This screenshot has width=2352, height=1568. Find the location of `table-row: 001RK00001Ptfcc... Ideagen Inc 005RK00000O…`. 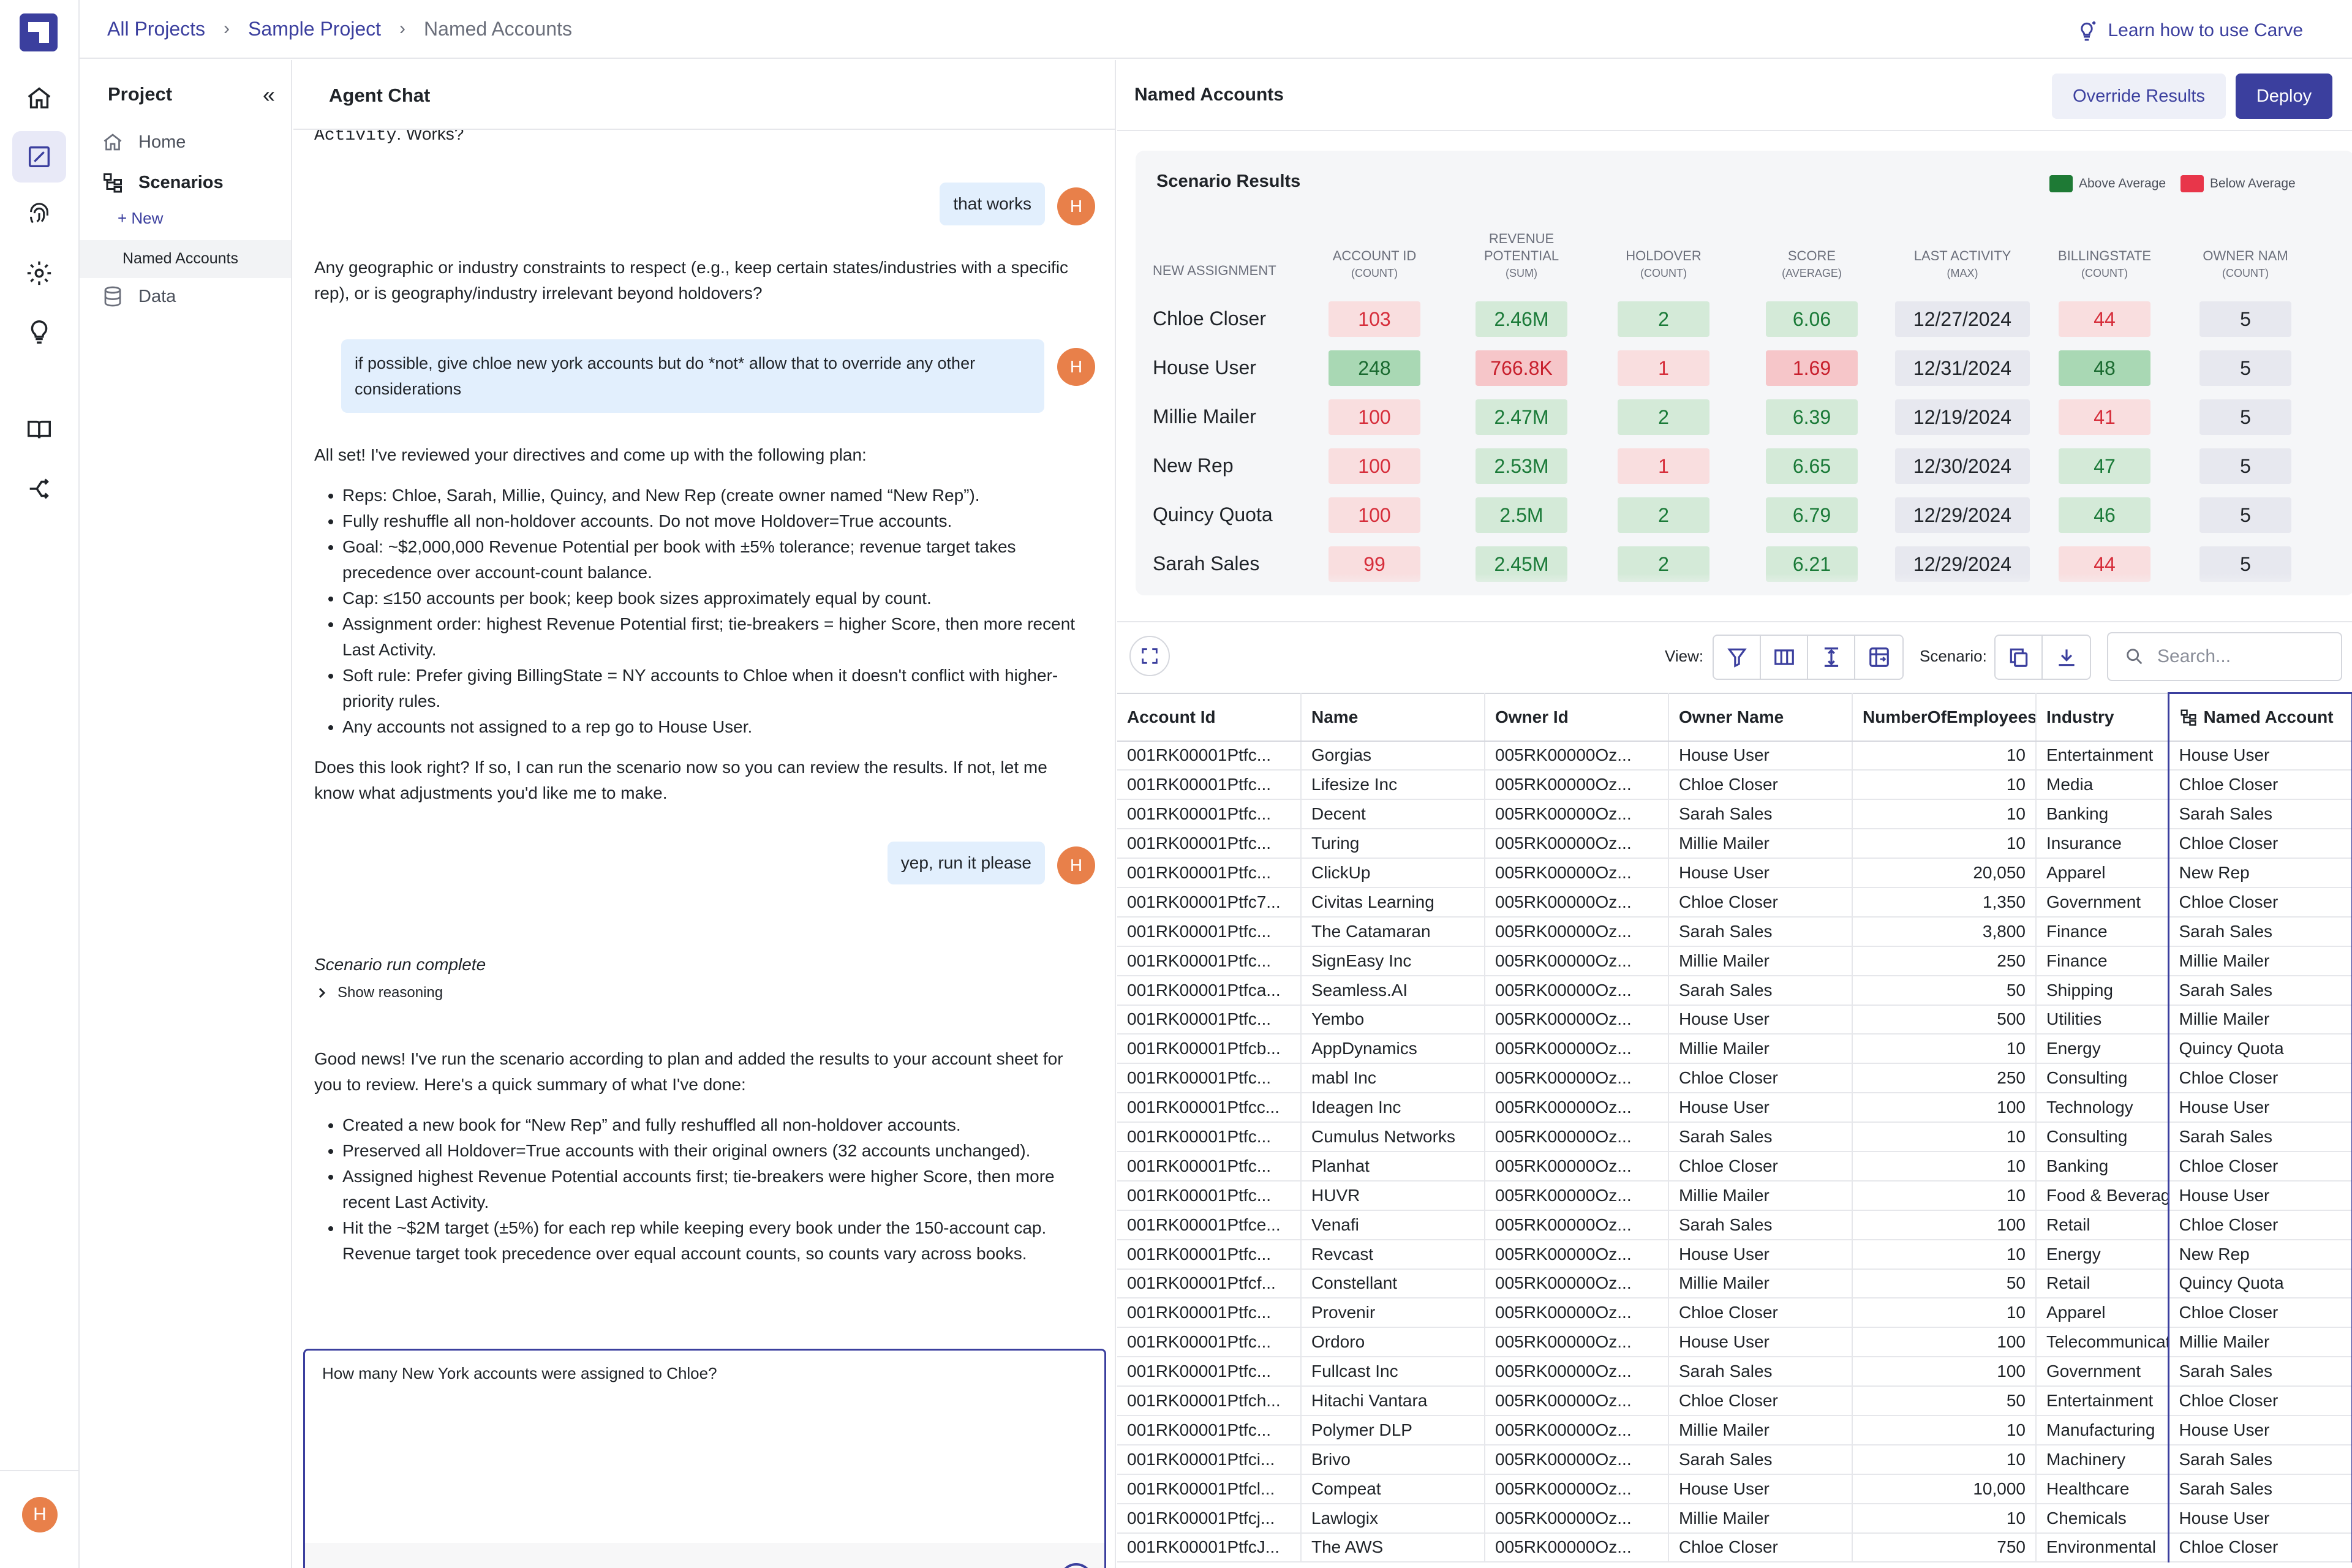

table-row: 001RK00001Ptfcc... Ideagen Inc 005RK00000O… is located at coordinates (1735, 1108).